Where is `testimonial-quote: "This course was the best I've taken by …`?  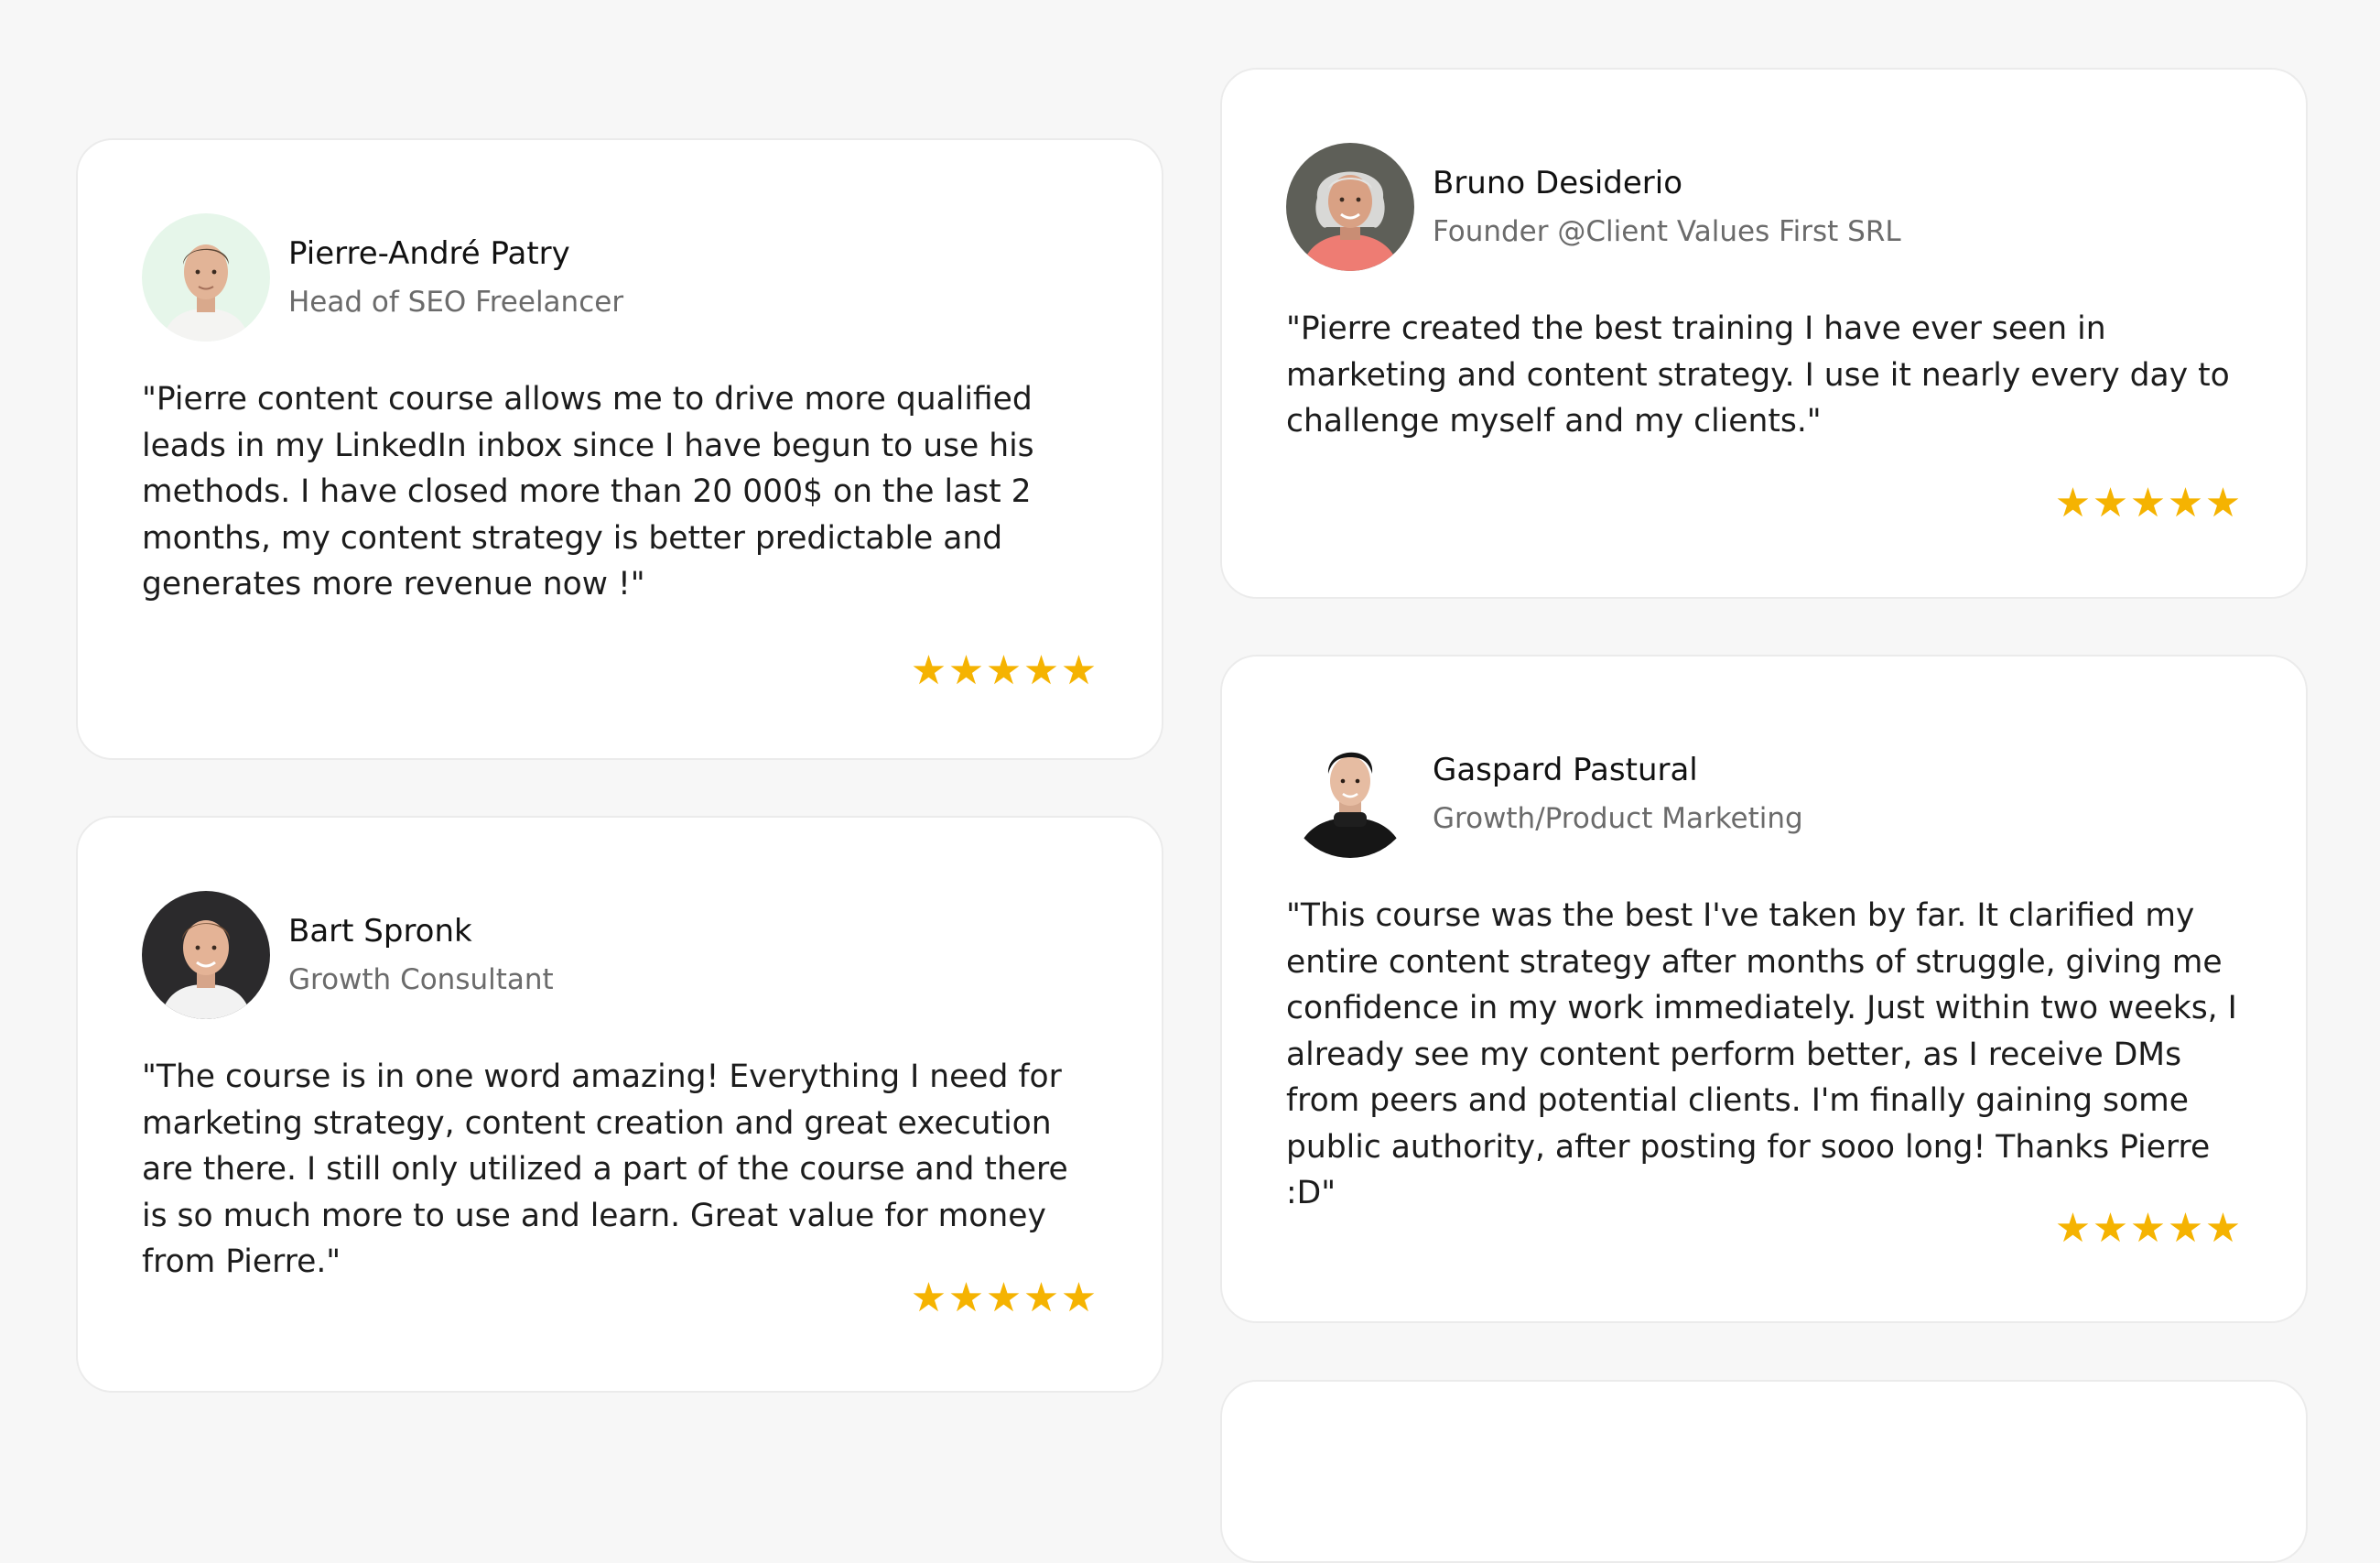 testimonial-quote: "This course was the best I've taken by … is located at coordinates (1761, 1054).